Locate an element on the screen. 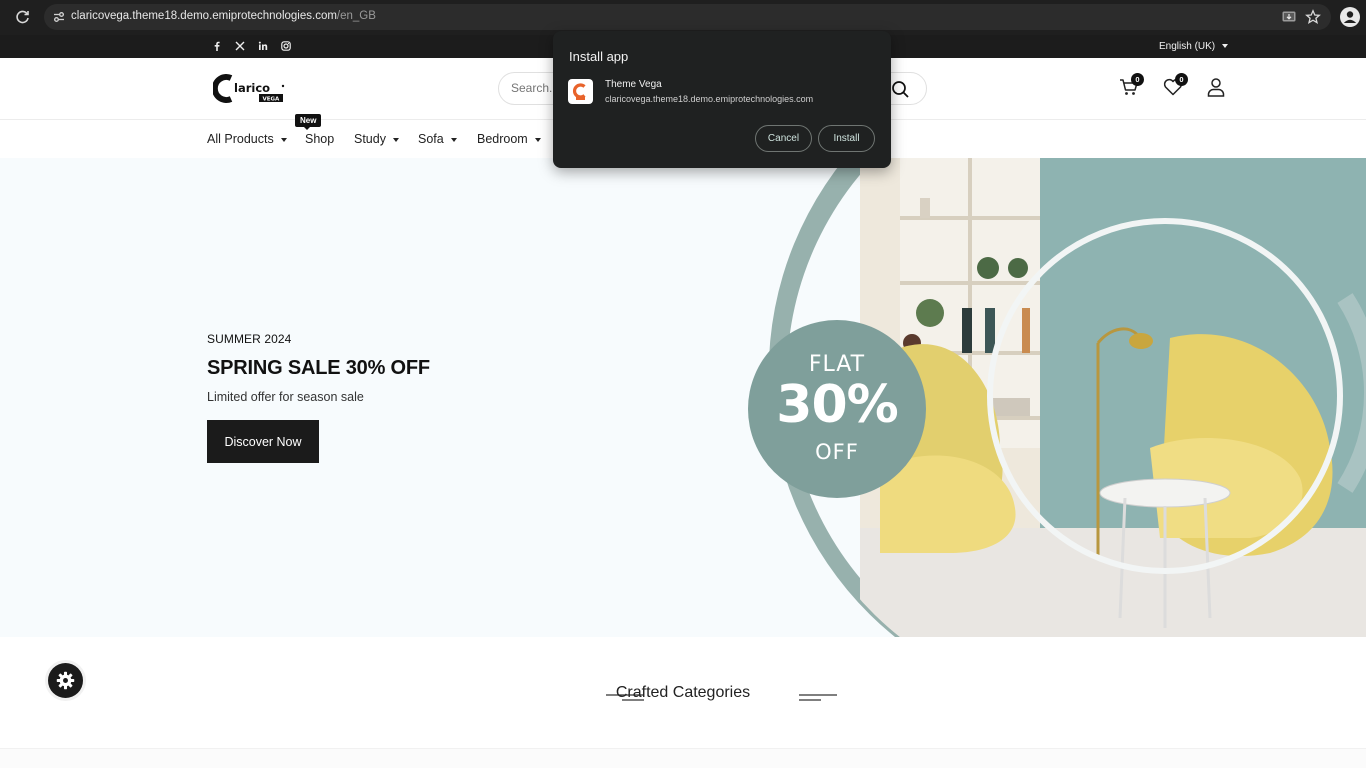 The height and width of the screenshot is (768, 1366). section-title-crafted-categories: Crafted Categories is located at coordinates (683, 692).